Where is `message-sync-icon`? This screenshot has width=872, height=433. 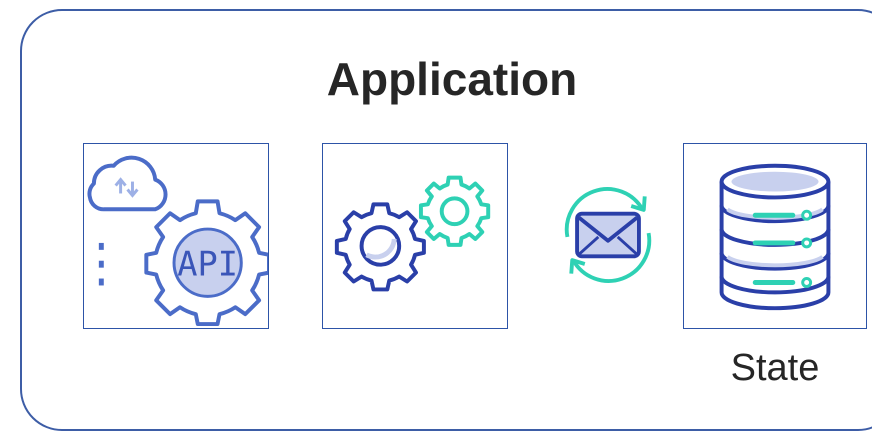 message-sync-icon is located at coordinates (608, 235).